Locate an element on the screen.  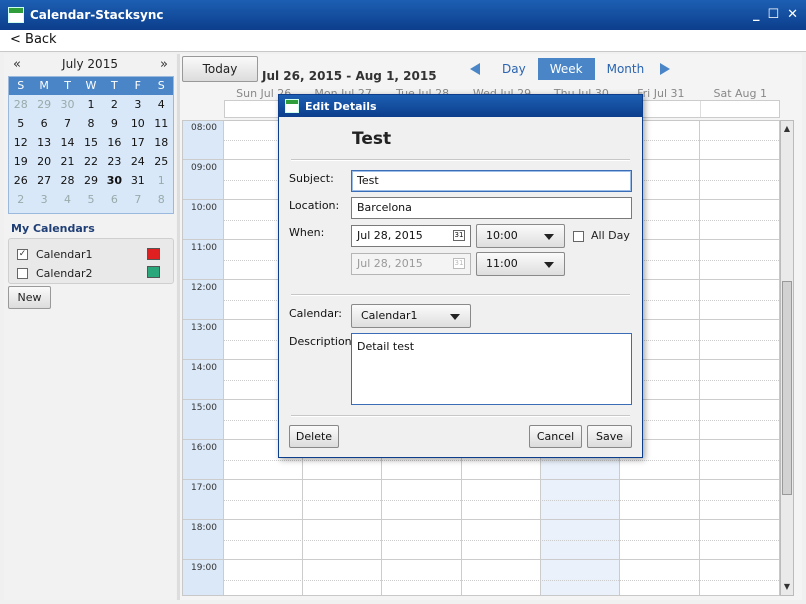
mini-calendar-week: 2345678 is located at coordinates (91, 199).